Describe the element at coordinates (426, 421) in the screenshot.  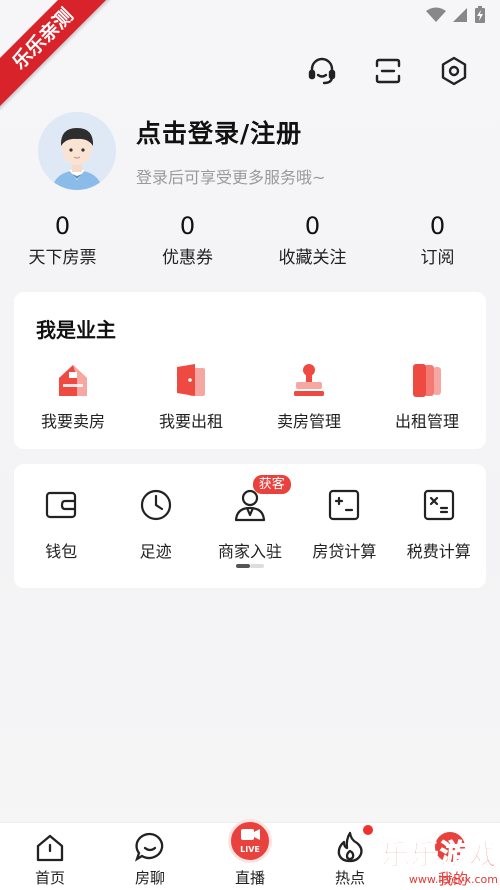
I see `rent-management-label: 出租管理` at that location.